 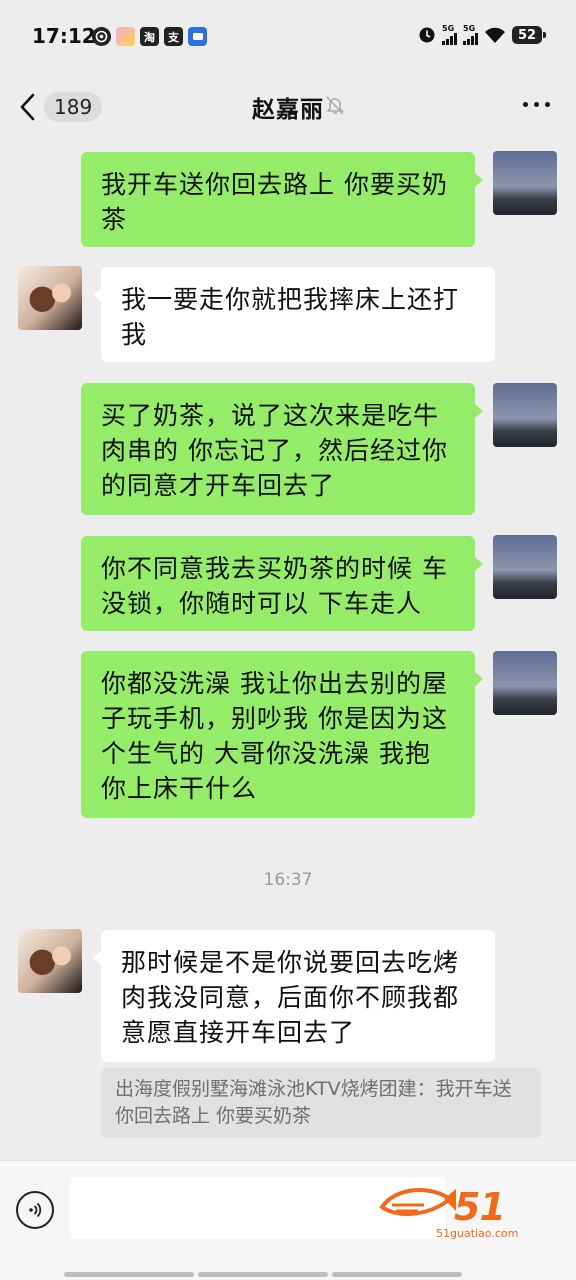 What do you see at coordinates (470, 35) in the screenshot?
I see `signal-icon-2: 5G` at bounding box center [470, 35].